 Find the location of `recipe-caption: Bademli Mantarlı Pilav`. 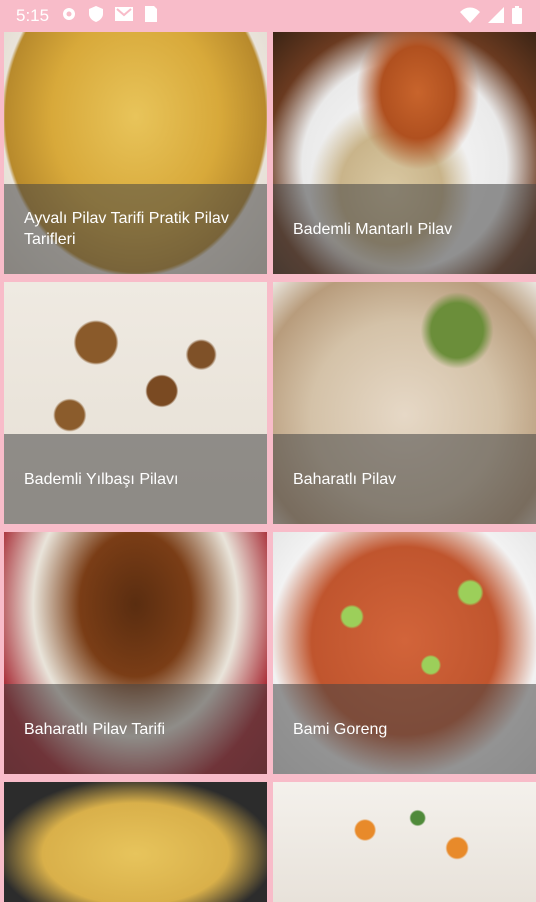

recipe-caption: Bademli Mantarlı Pilav is located at coordinates (404, 229).